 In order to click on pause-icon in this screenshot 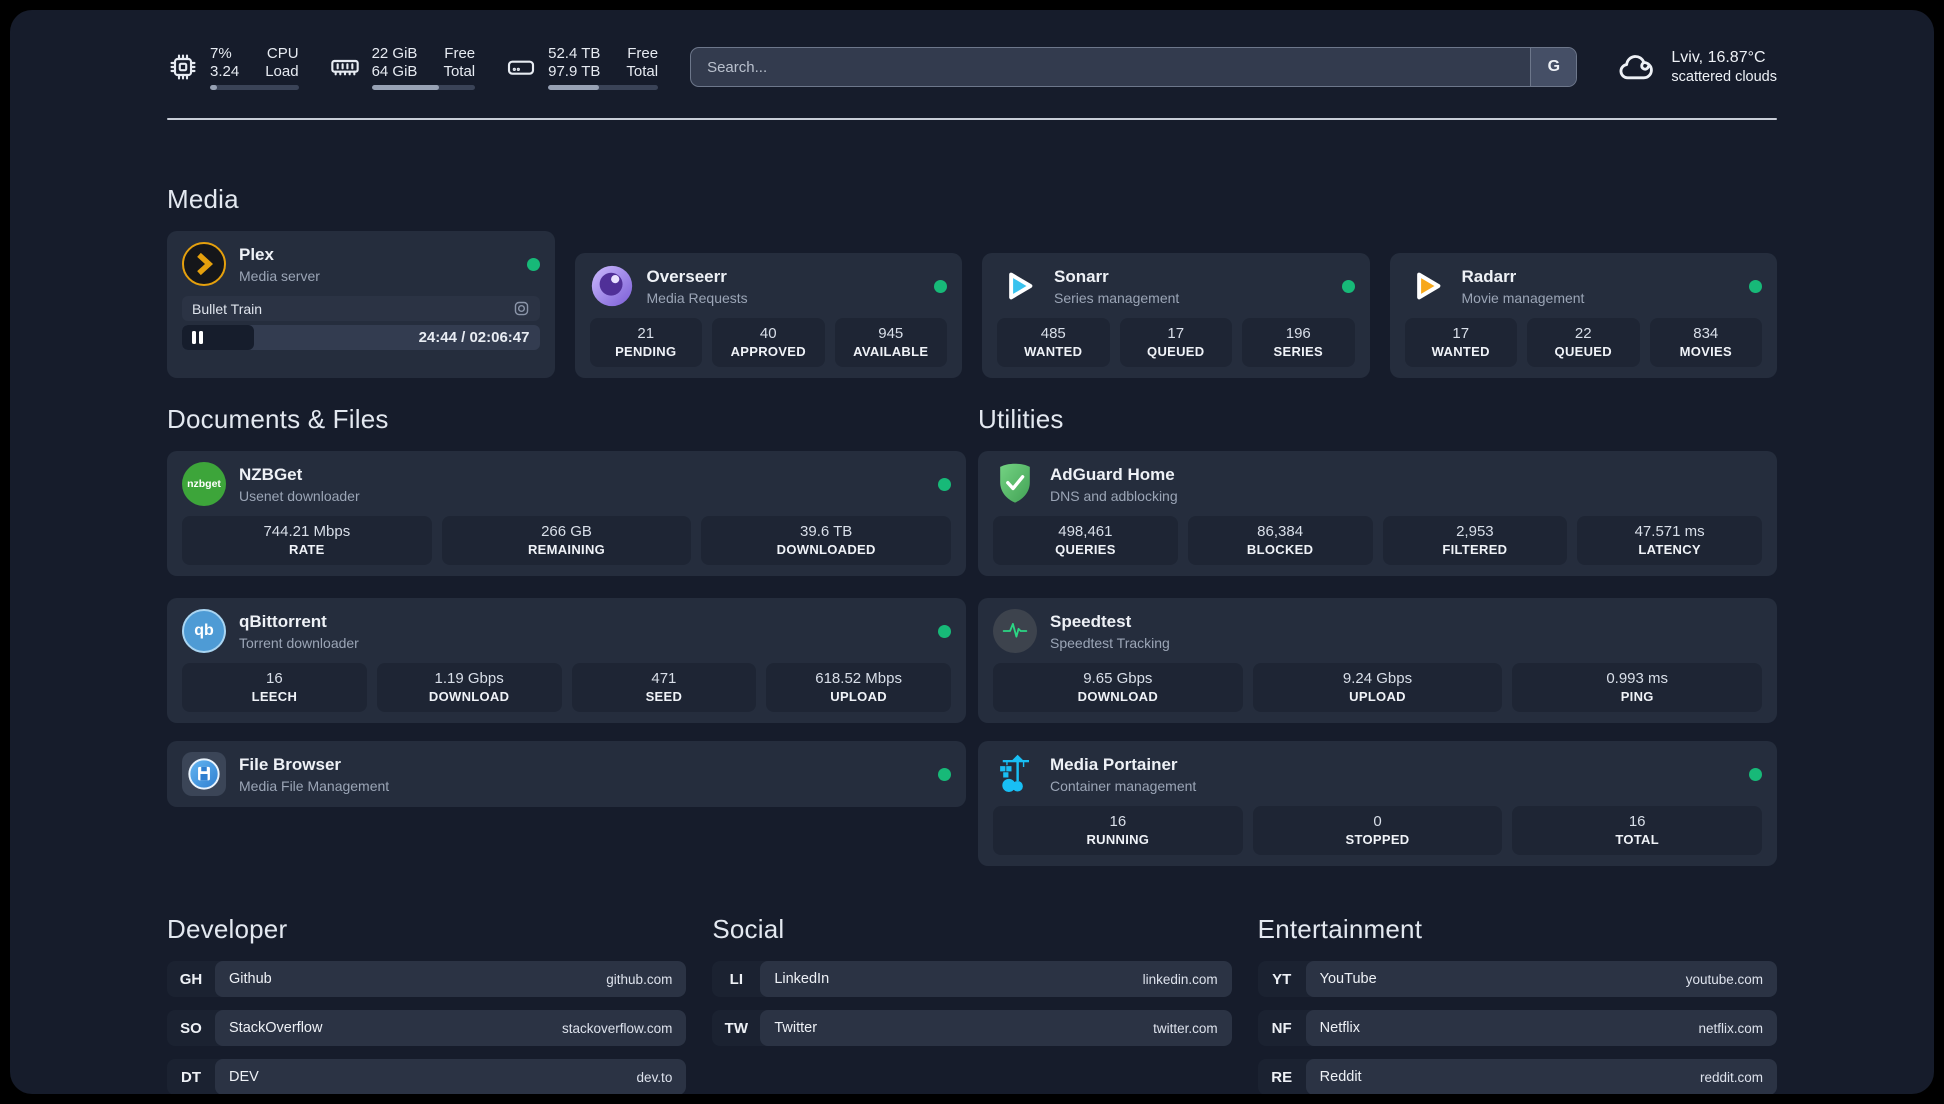, I will do `click(197, 337)`.